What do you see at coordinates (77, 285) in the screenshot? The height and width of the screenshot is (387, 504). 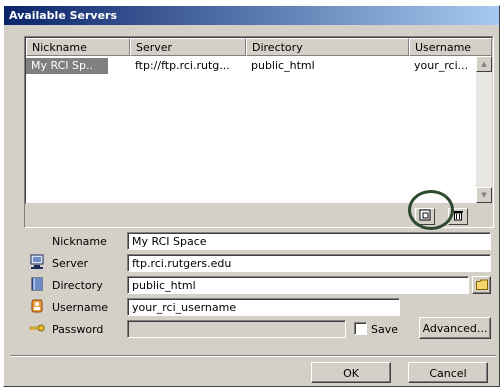 I see `directory-label: Directory` at bounding box center [77, 285].